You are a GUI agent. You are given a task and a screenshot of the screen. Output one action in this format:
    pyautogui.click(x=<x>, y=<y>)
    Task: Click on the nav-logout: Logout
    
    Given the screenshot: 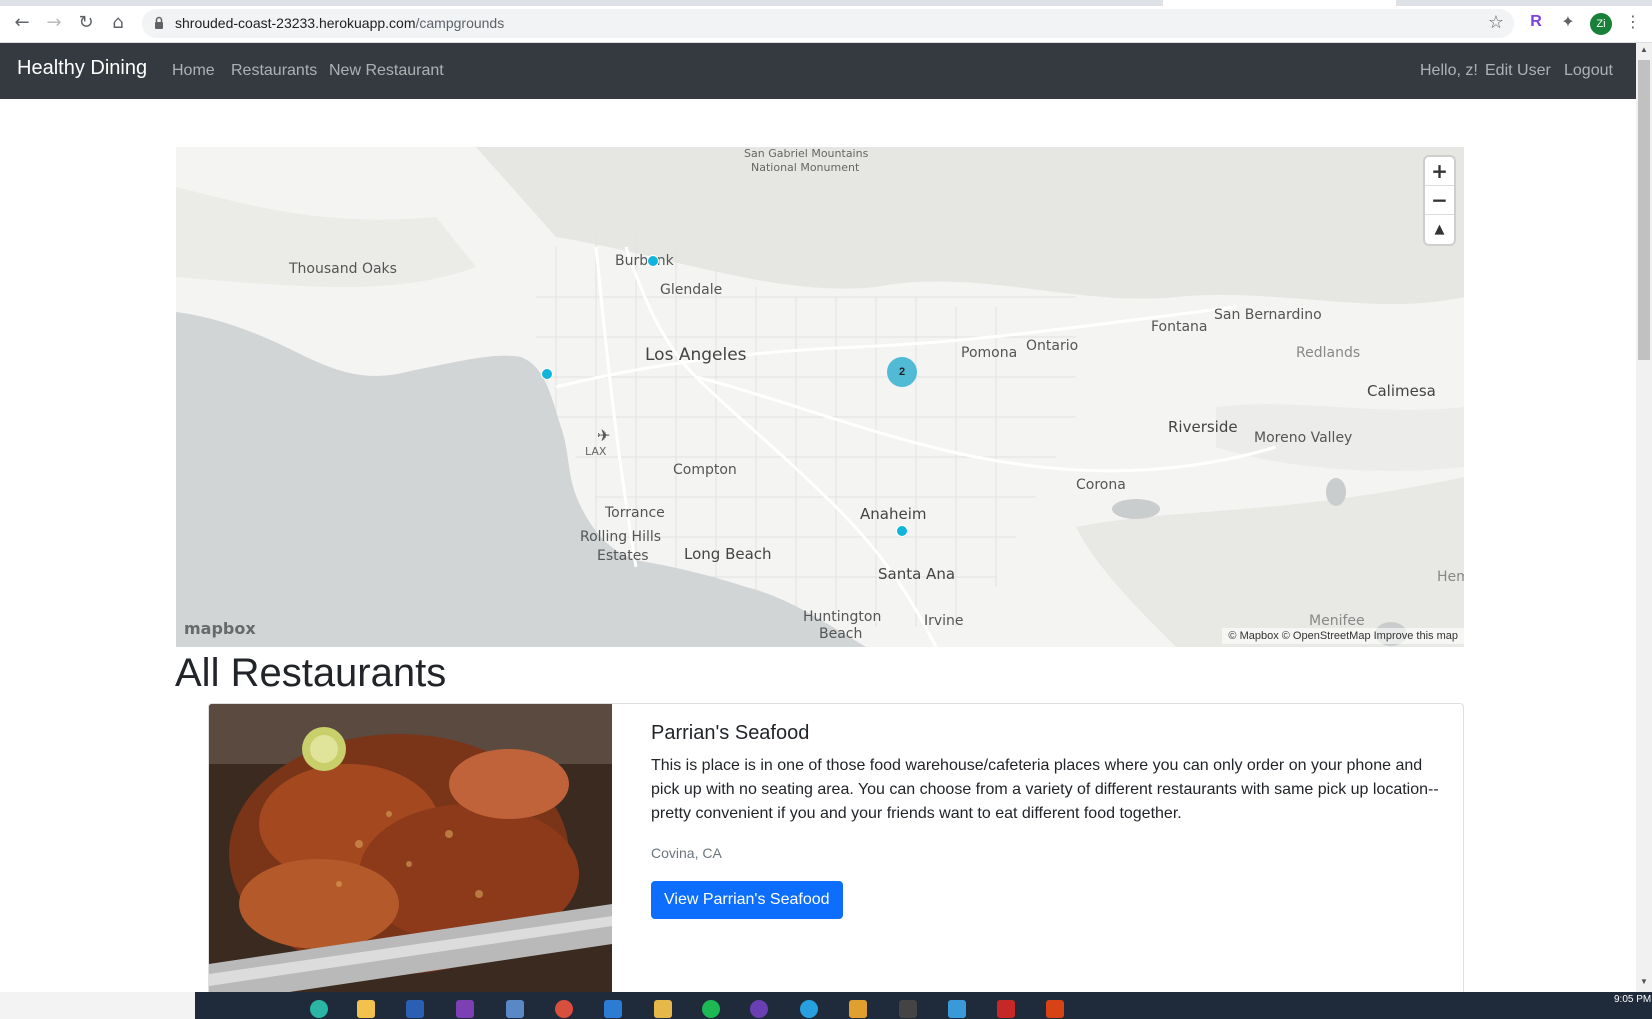 What is the action you would take?
    pyautogui.click(x=1588, y=71)
    